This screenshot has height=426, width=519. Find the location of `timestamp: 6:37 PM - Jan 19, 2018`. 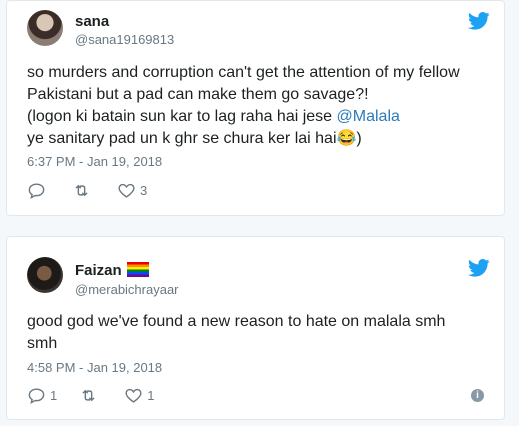

timestamp: 6:37 PM - Jan 19, 2018 is located at coordinates (94, 161).